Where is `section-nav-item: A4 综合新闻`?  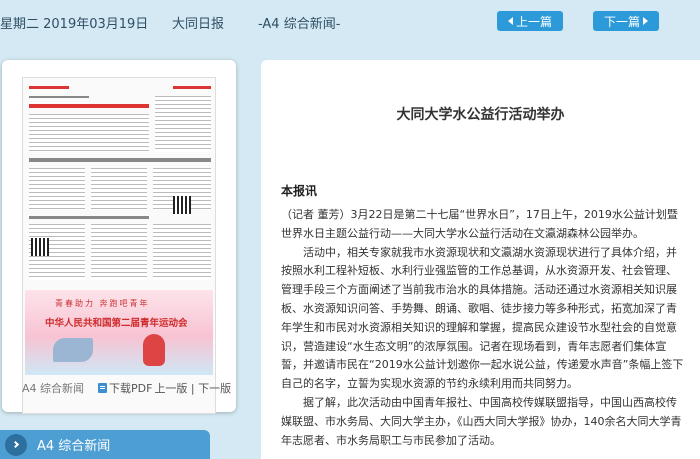 section-nav-item: A4 综合新闻 is located at coordinates (105, 444).